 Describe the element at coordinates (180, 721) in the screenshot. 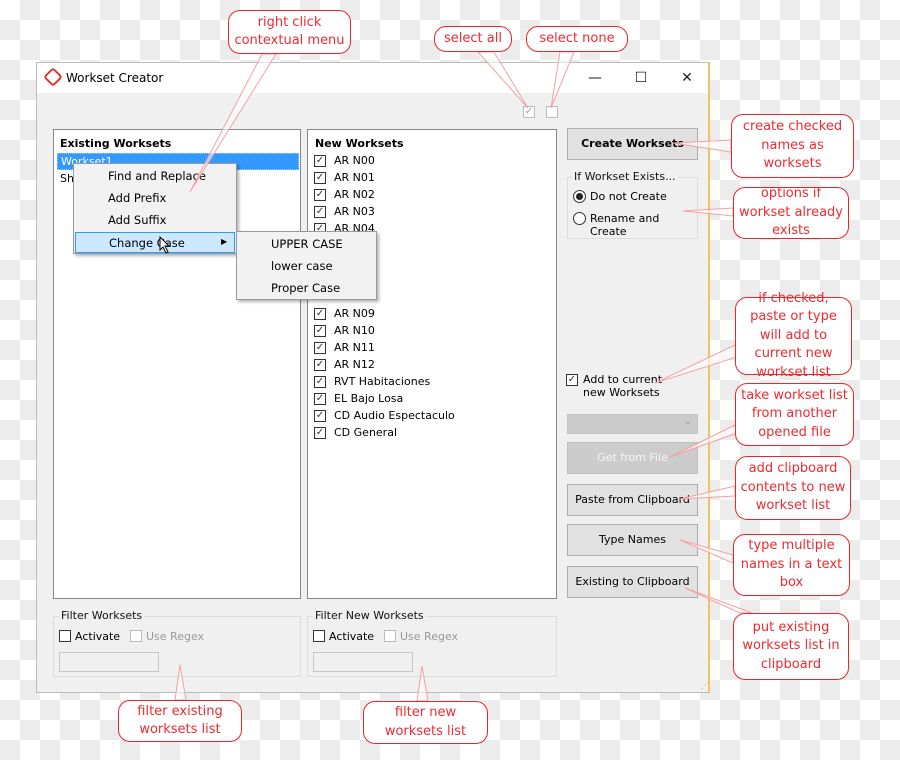

I see `callout-filter-existing: filter existing worksets list` at that location.